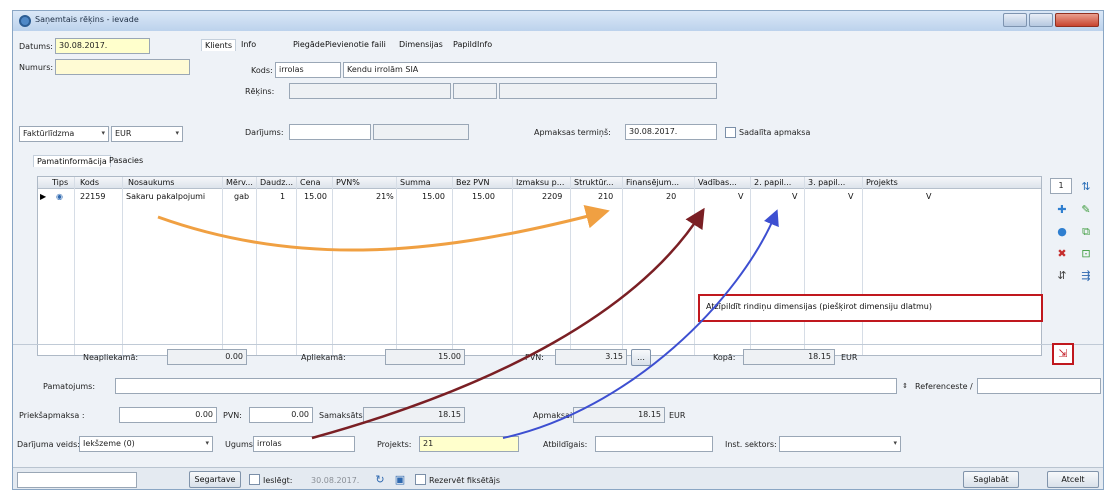  I want to click on darijuma-veids-select: Iekšzeme (0) ▾, so click(146, 444).